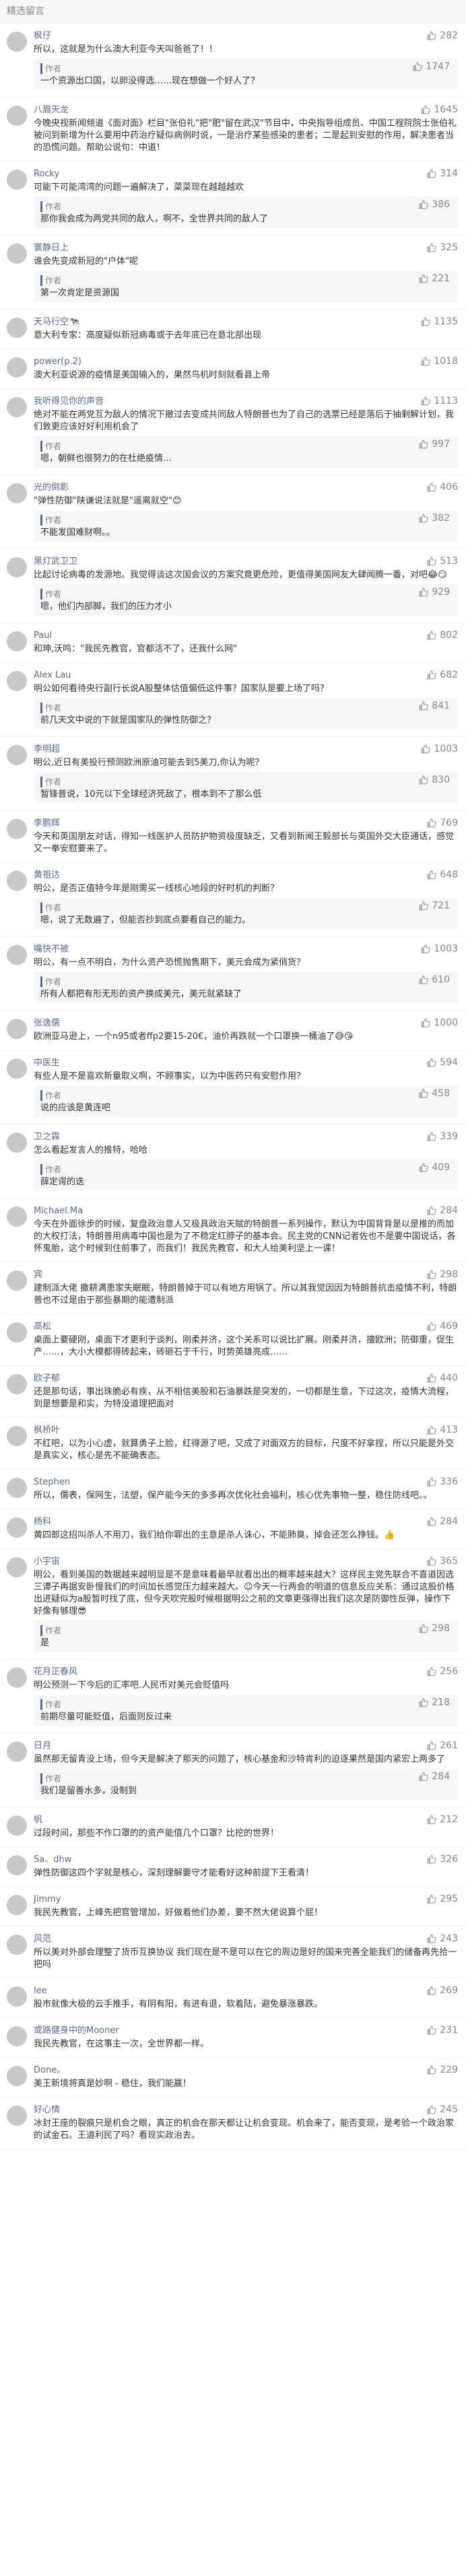 This screenshot has height=2576, width=466. Describe the element at coordinates (434, 979) in the screenshot. I see `like-button: 610` at that location.